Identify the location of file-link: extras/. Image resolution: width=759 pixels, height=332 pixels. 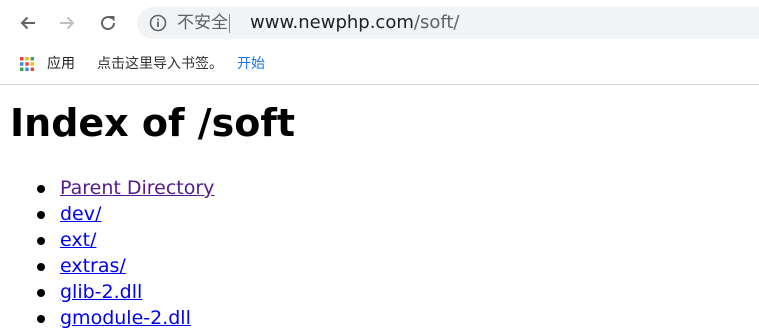
(93, 266).